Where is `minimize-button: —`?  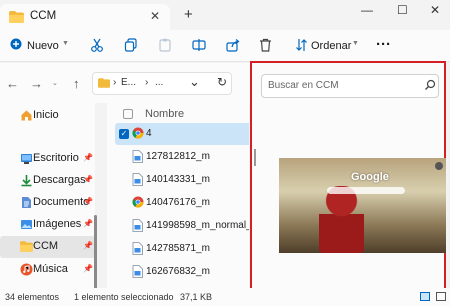
minimize-button: — is located at coordinates (367, 10).